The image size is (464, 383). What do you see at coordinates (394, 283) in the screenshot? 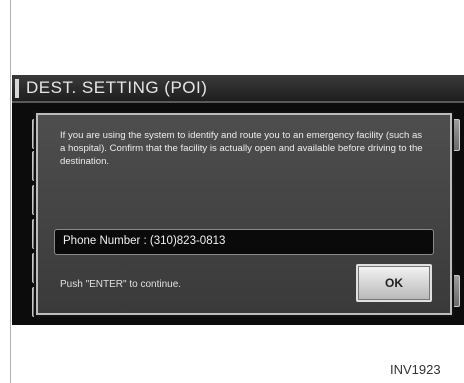
I see `ok-button: OK` at bounding box center [394, 283].